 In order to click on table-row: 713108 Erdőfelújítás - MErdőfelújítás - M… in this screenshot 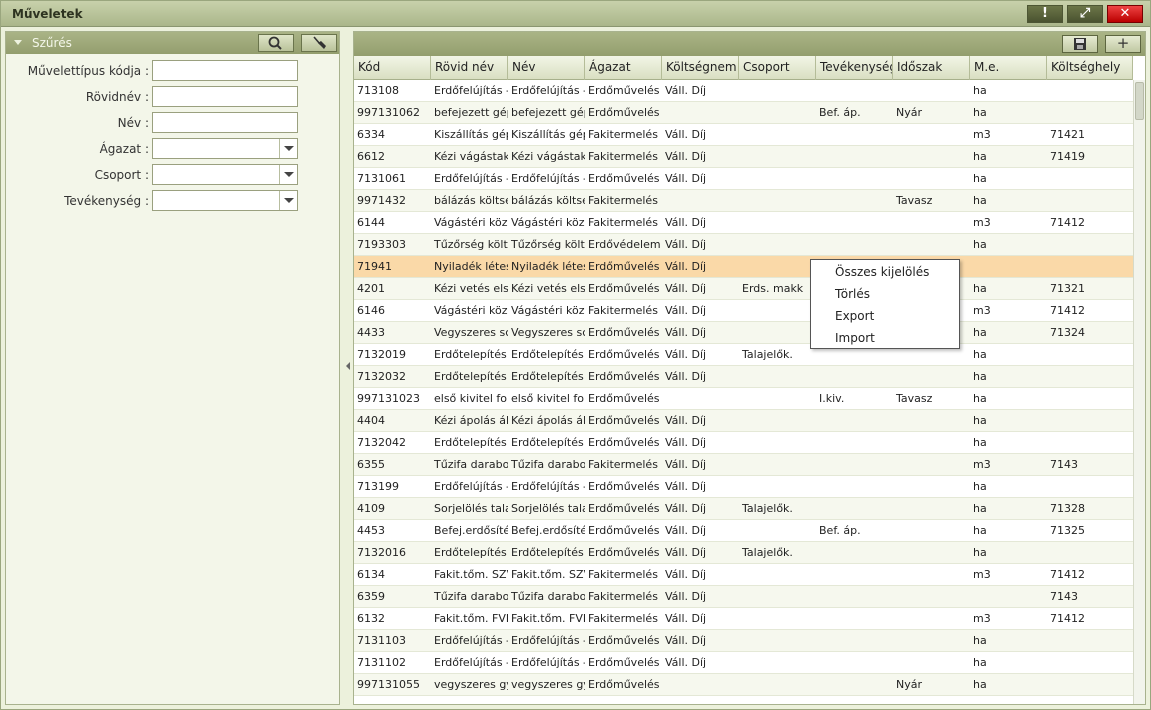, I will do `click(743, 91)`.